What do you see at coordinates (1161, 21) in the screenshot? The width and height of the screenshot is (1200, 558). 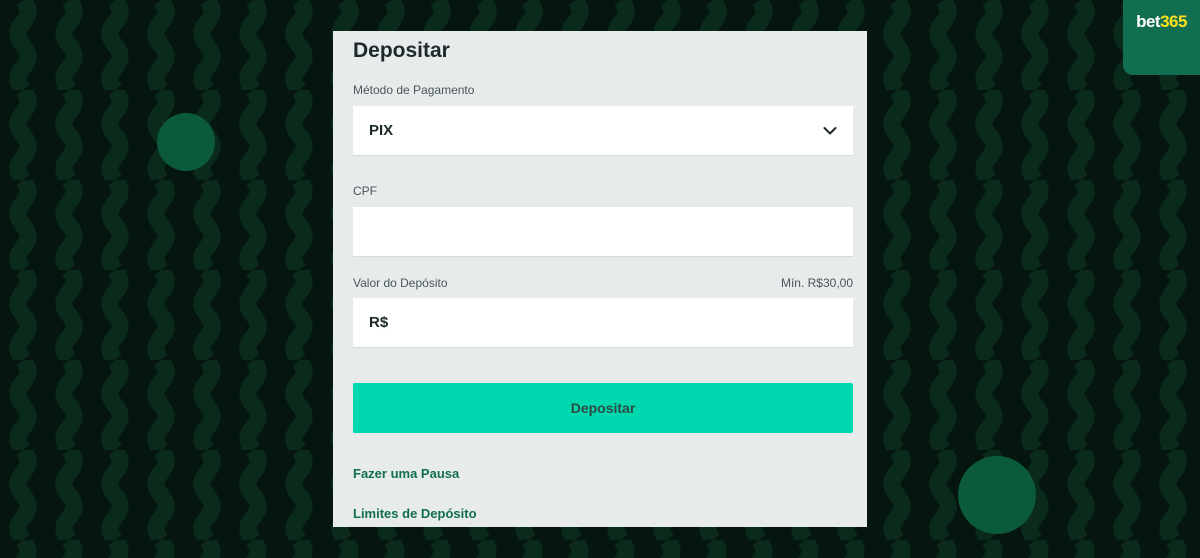 I see `logo-text: bet365` at bounding box center [1161, 21].